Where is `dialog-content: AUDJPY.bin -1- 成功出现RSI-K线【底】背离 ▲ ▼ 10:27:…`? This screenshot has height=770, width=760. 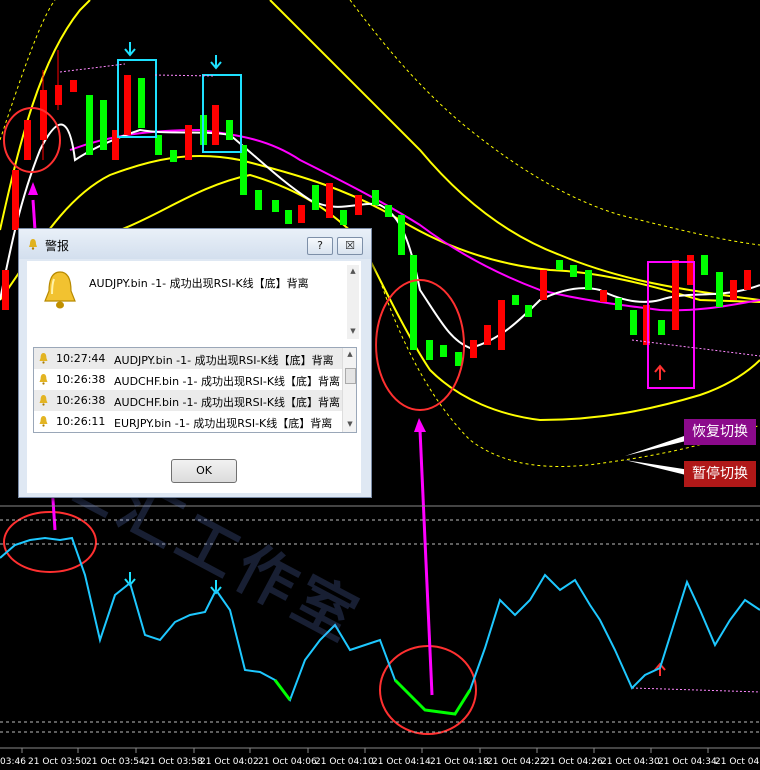
dialog-content: AUDJPY.bin -1- 成功出现RSI-K线【底】背离 ▲ ▼ 10:27:… is located at coordinates (194, 377).